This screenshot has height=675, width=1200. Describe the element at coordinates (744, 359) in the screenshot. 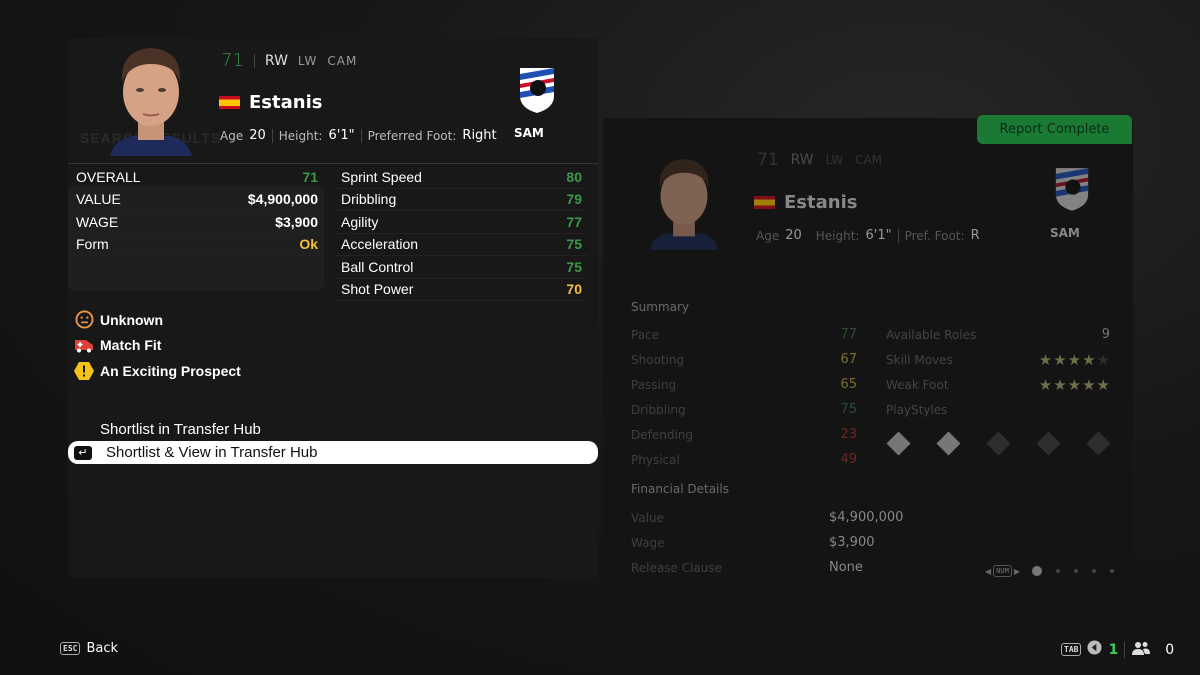

I see `summary-row: Shooting 67` at that location.